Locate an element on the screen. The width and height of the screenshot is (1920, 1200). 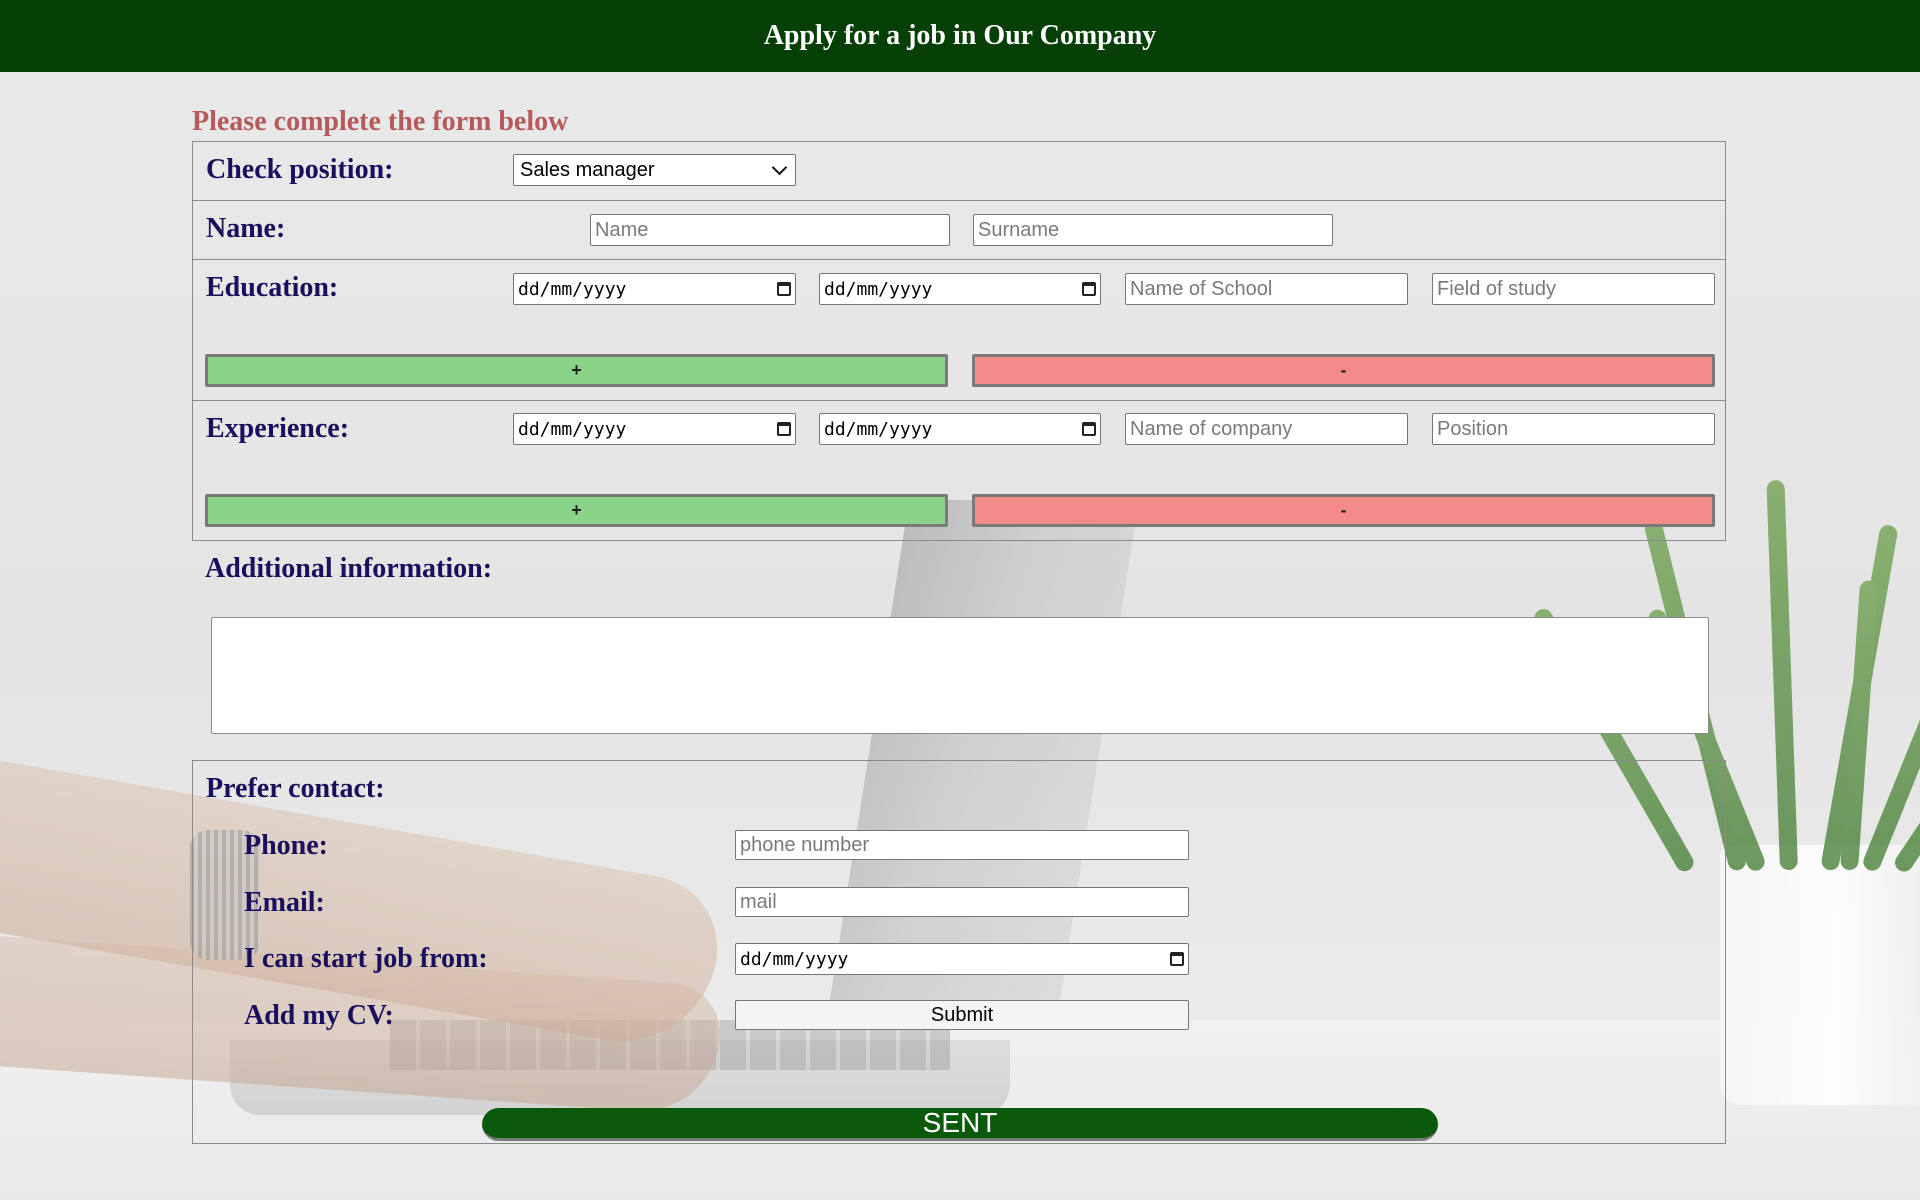
education-label: Education: is located at coordinates (272, 287).